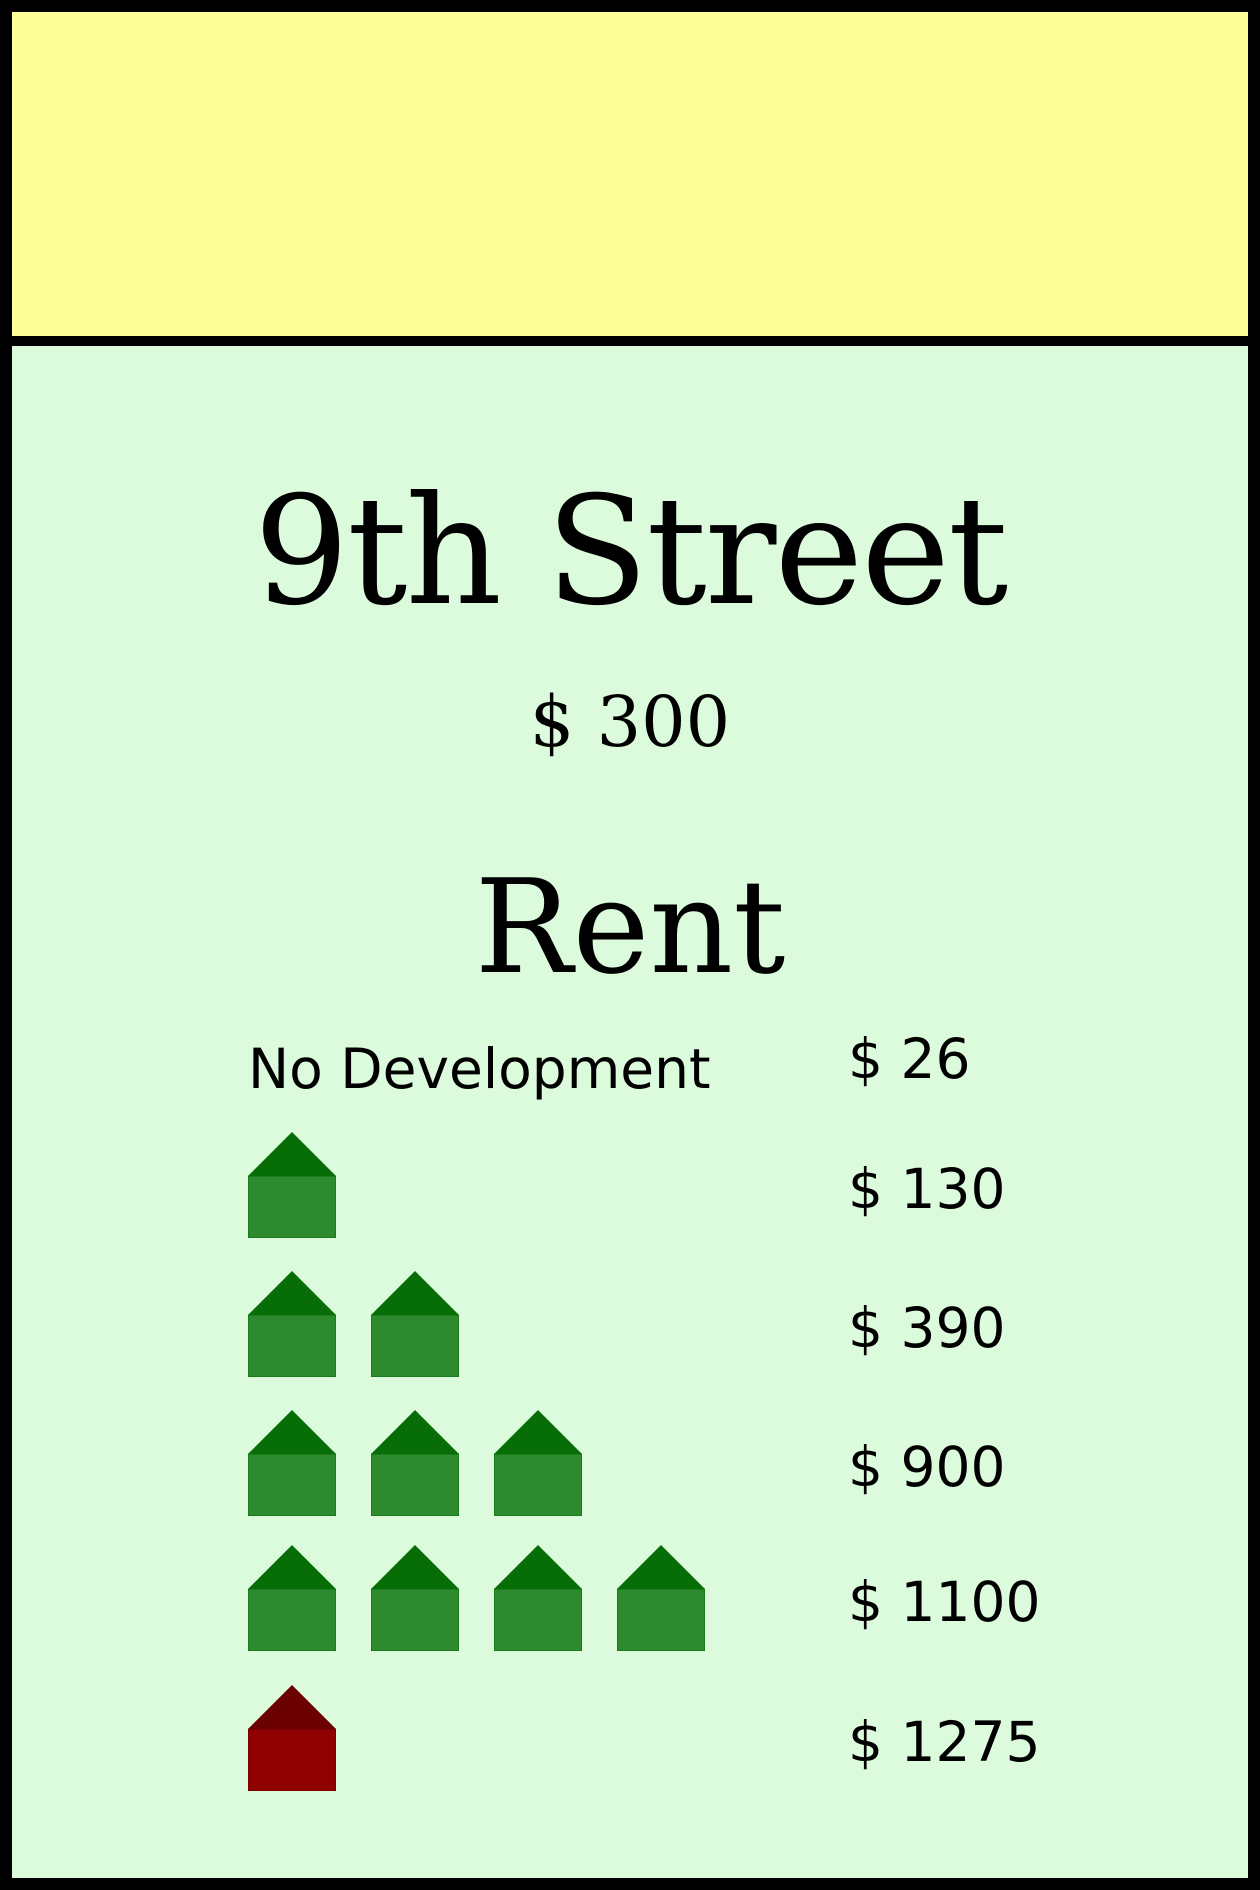 This screenshot has height=1890, width=1260. I want to click on rent-label: No Development, so click(479, 1069).